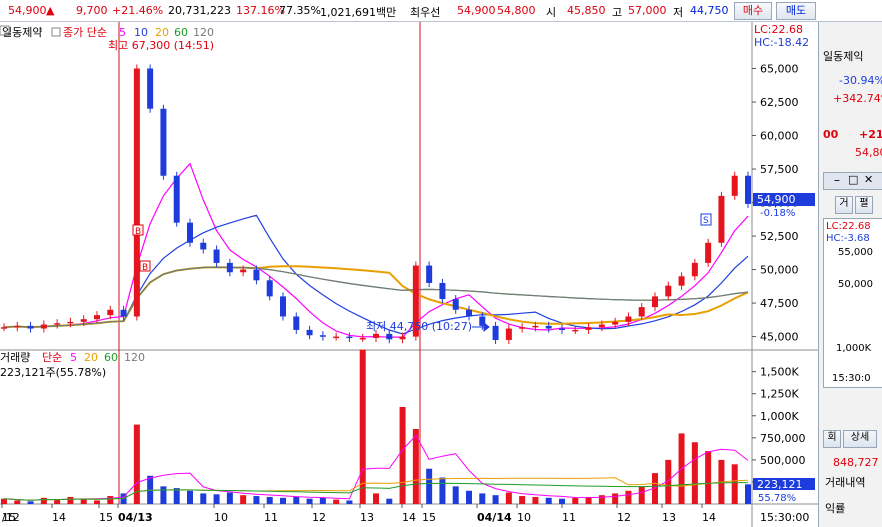 Image resolution: width=882 pixels, height=527 pixels. What do you see at coordinates (181, 32) in the screenshot?
I see `ma60-label: 60` at bounding box center [181, 32].